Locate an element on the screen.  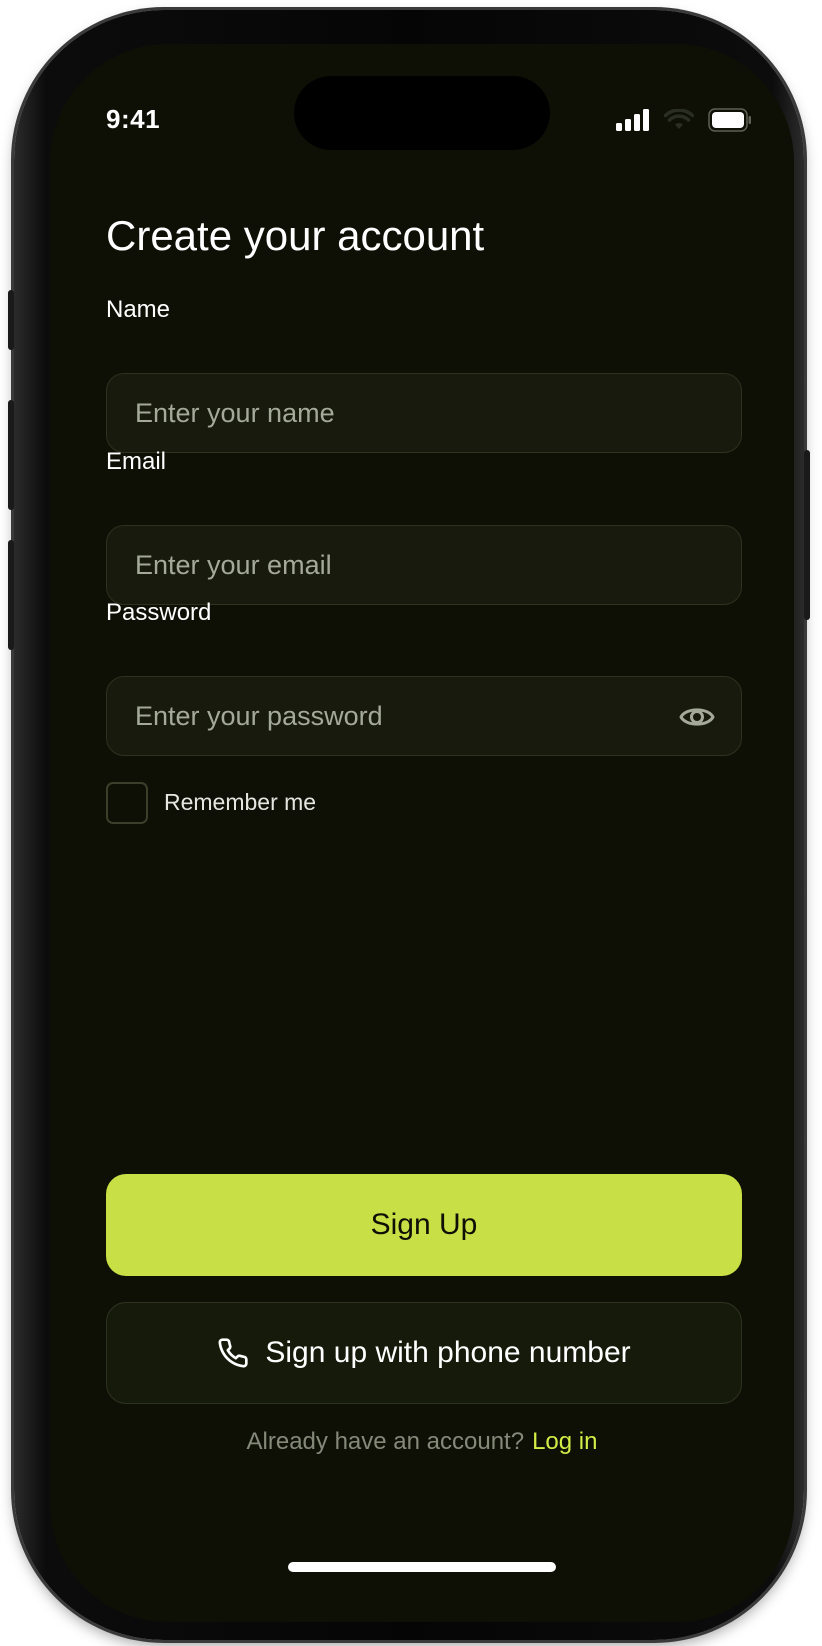
name-input is located at coordinates (415, 413).